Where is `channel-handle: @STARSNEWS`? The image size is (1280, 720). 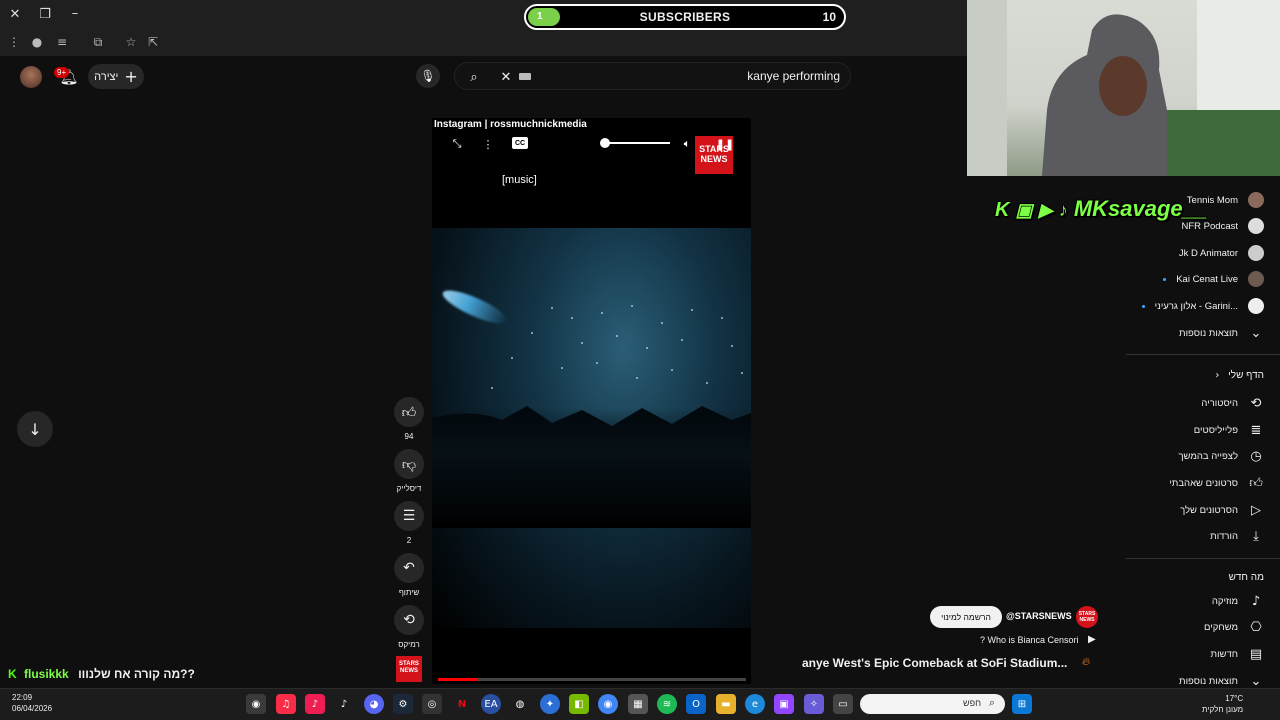
channel-handle: @STARSNEWS is located at coordinates (1039, 616).